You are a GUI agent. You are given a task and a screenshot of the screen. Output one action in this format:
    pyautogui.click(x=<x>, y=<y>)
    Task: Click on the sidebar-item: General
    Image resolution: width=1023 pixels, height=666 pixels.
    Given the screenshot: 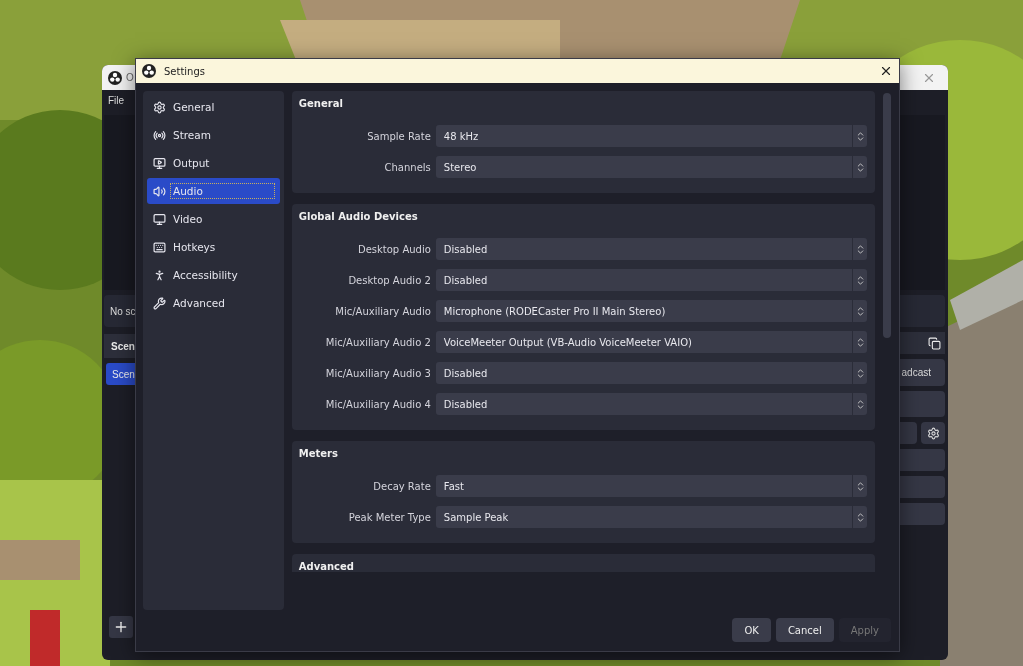 What is the action you would take?
    pyautogui.click(x=213, y=107)
    